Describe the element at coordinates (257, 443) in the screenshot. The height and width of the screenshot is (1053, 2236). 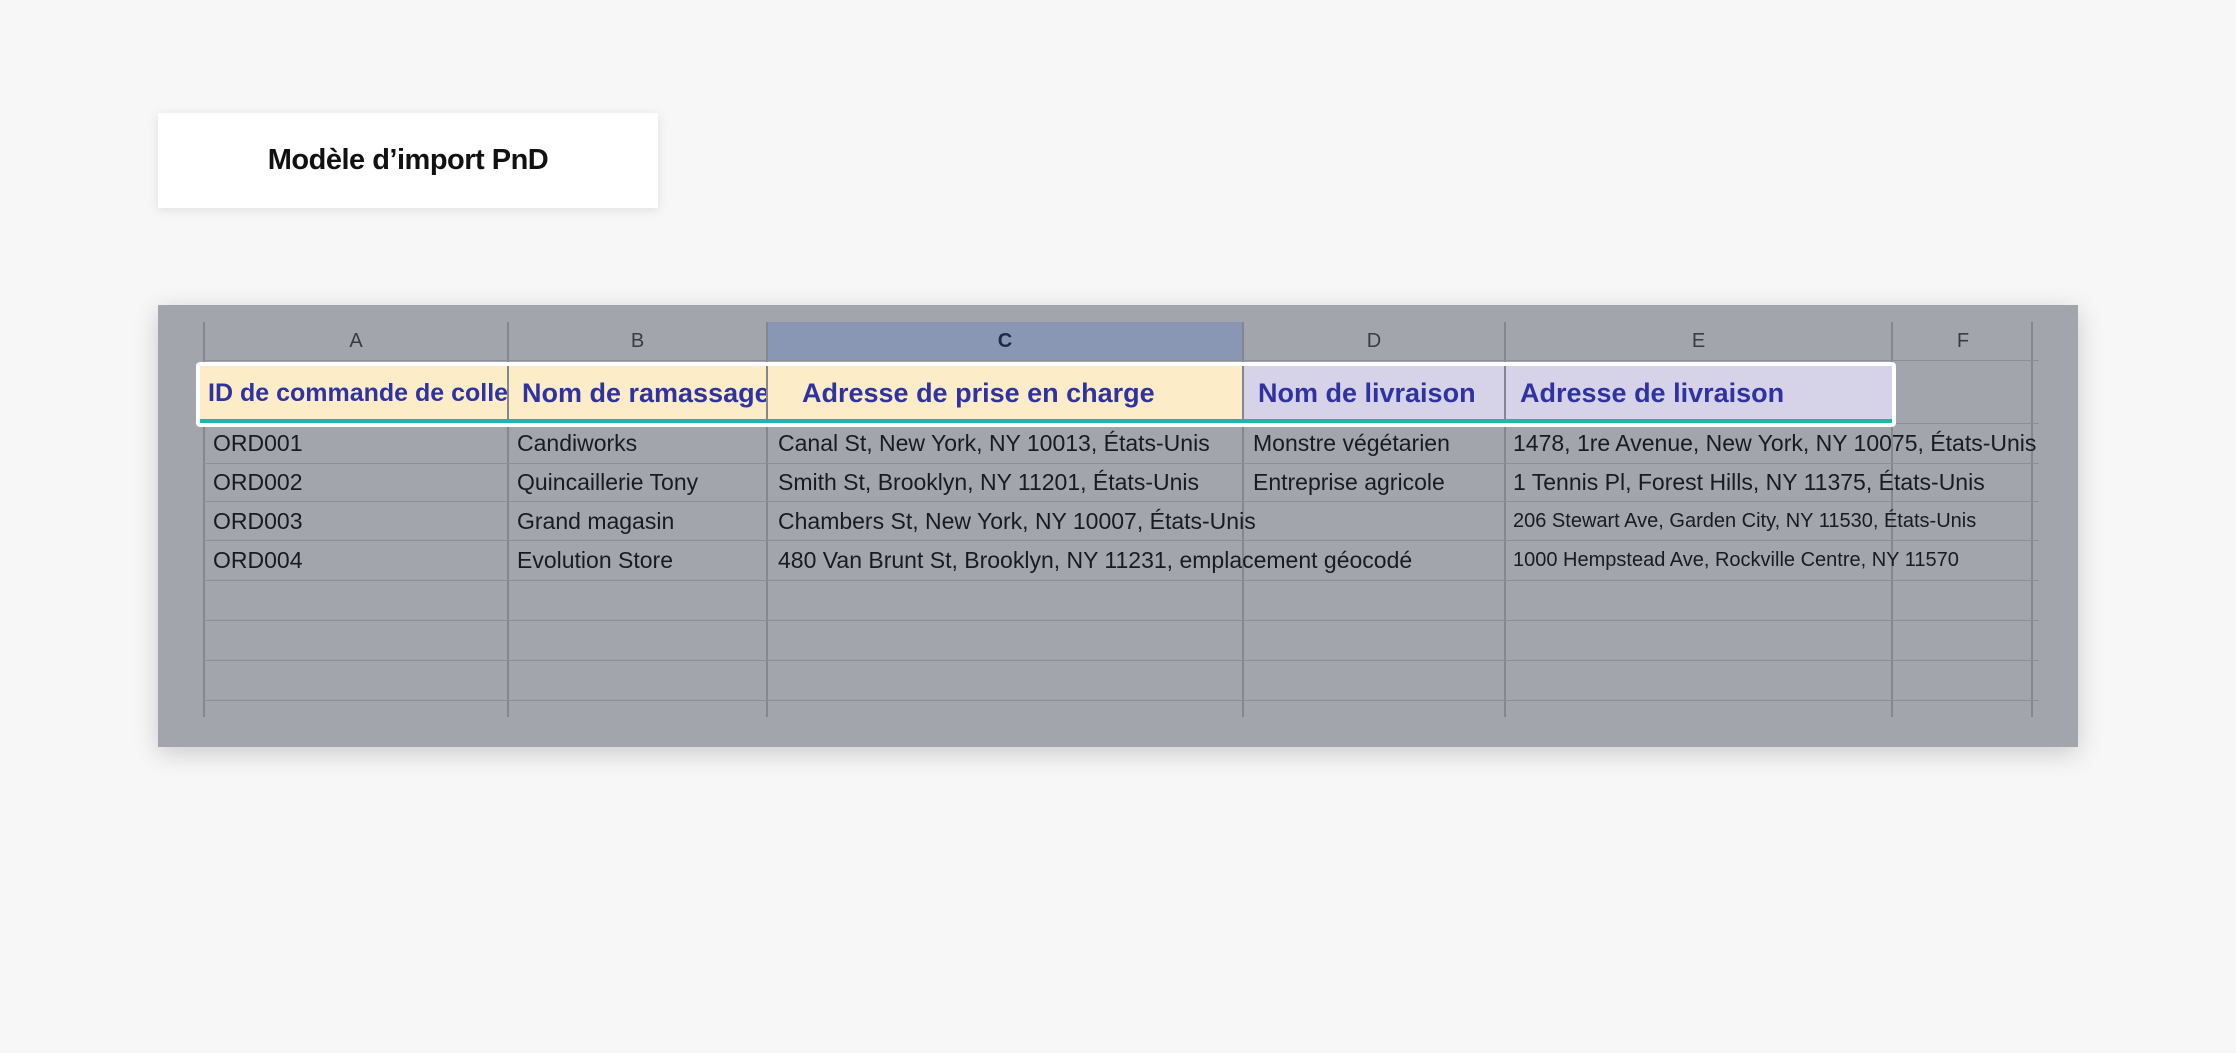
I see `cell-id: ORD001` at that location.